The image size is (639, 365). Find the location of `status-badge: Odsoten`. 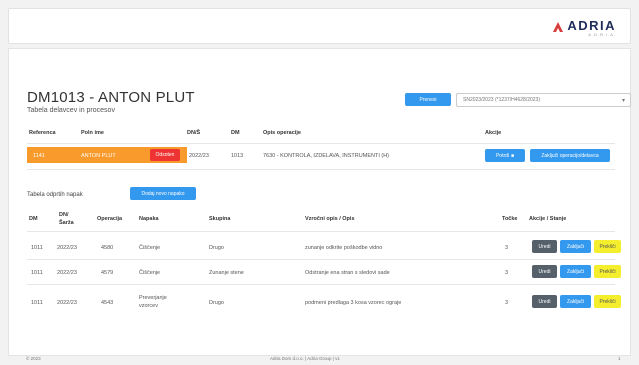

status-badge: Odsoten is located at coordinates (165, 155).